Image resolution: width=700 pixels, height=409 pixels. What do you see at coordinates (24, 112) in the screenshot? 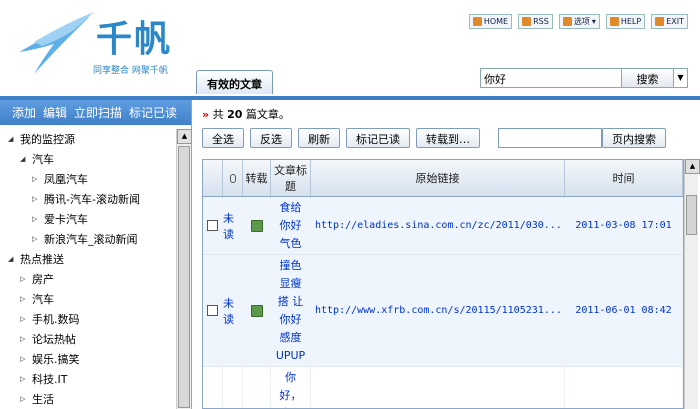
I see `add-button: 添加` at bounding box center [24, 112].